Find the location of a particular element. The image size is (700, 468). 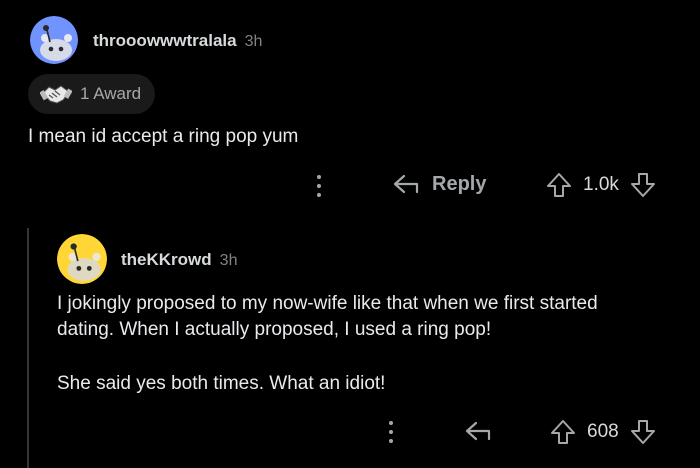

reply-timestamp: 3h is located at coordinates (228, 260).